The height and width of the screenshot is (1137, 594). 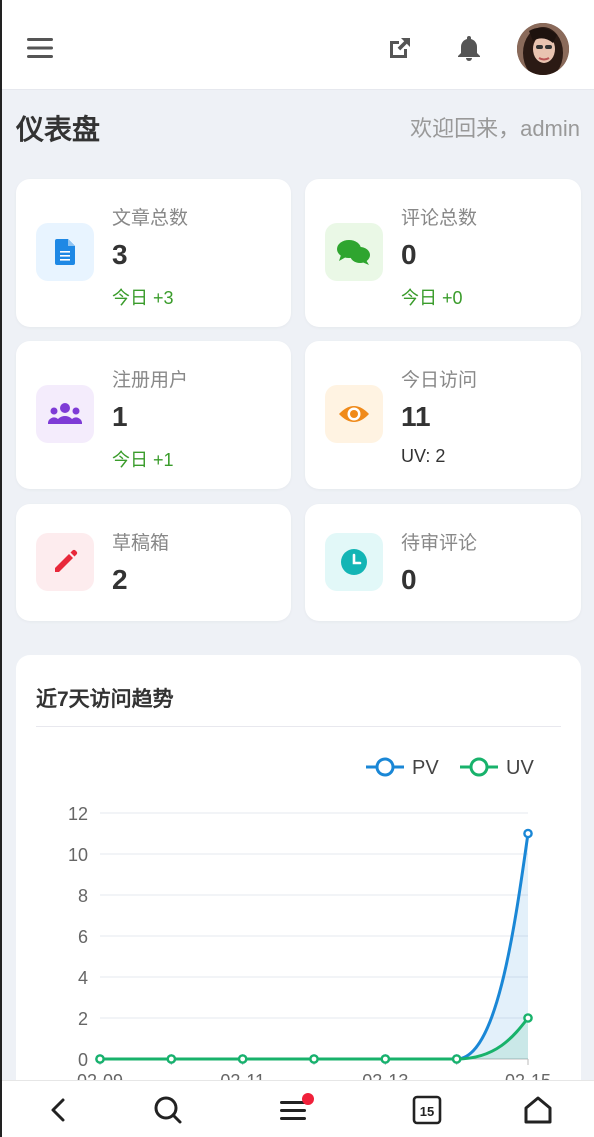 I want to click on clock-icon, so click(x=354, y=562).